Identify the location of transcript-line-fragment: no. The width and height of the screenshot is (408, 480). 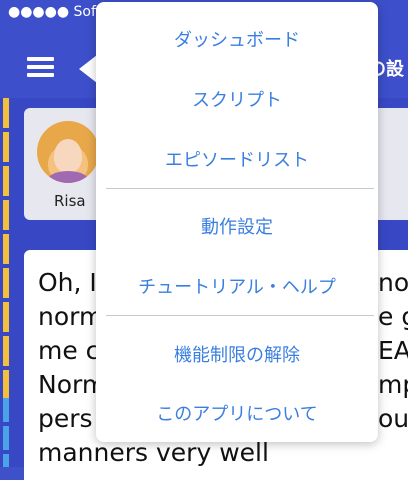
(393, 282).